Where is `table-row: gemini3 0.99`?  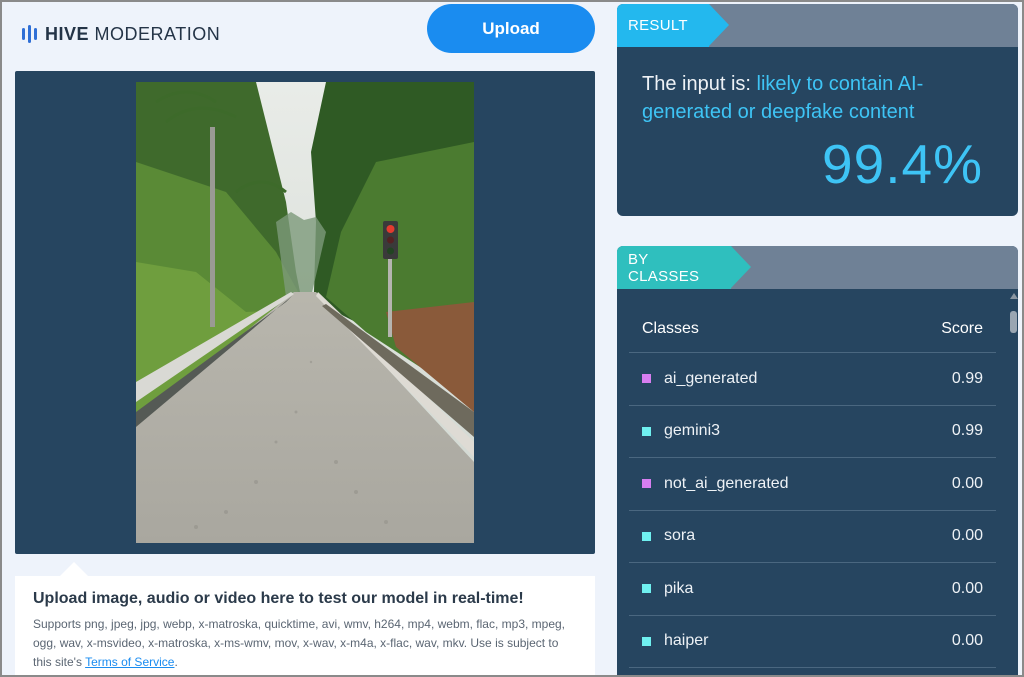
table-row: gemini3 0.99 is located at coordinates (812, 432).